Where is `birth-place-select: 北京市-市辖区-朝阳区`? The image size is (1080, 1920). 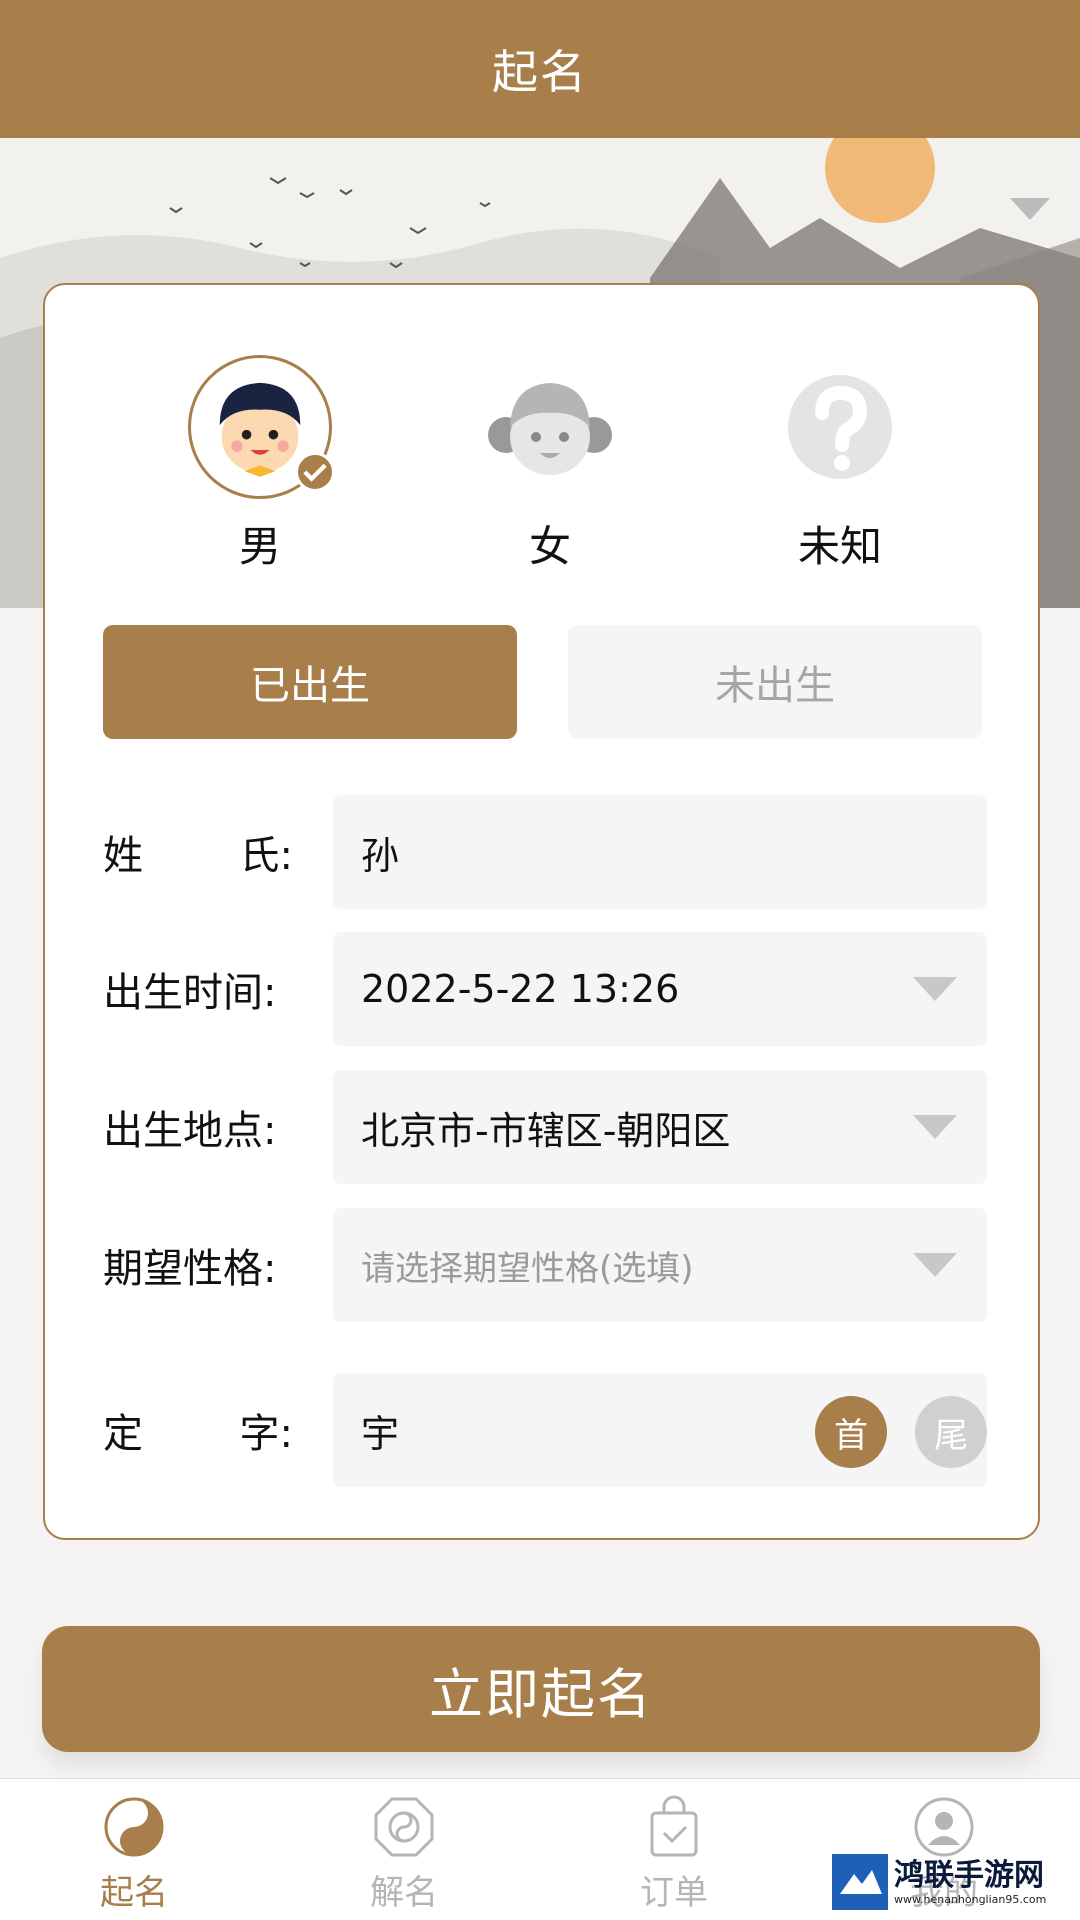 birth-place-select: 北京市-市辖区-朝阳区 is located at coordinates (660, 1127).